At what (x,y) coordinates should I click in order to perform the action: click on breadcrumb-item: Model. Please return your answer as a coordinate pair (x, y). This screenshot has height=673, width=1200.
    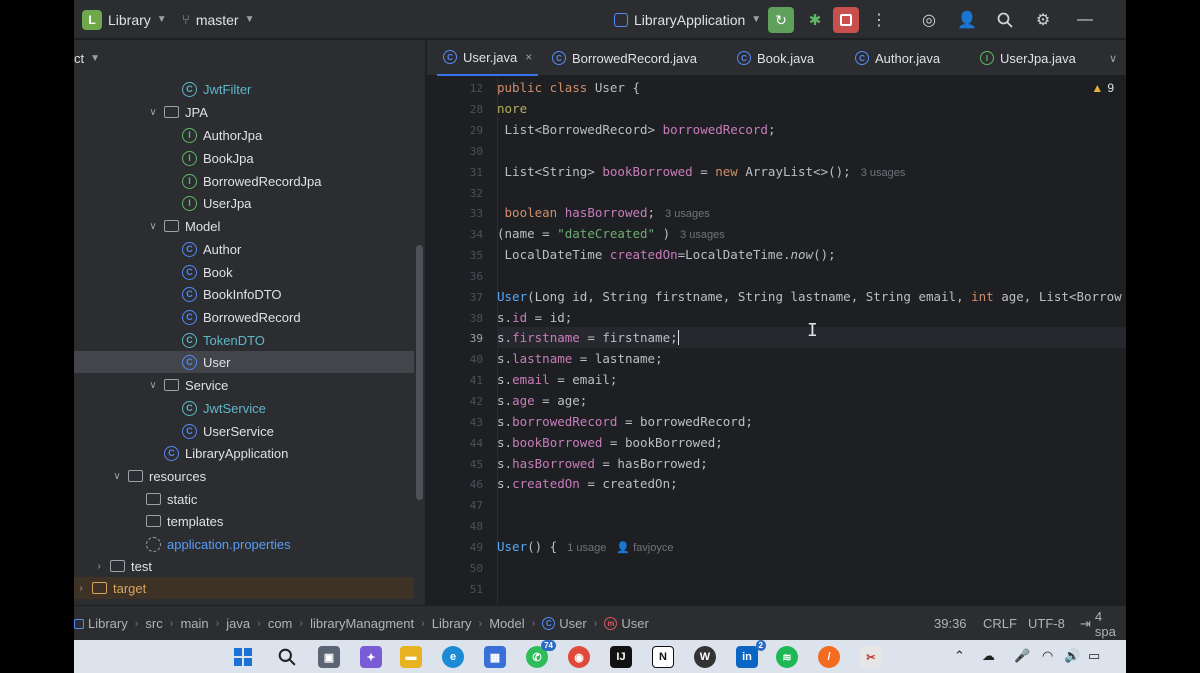
    Looking at the image, I should click on (506, 623).